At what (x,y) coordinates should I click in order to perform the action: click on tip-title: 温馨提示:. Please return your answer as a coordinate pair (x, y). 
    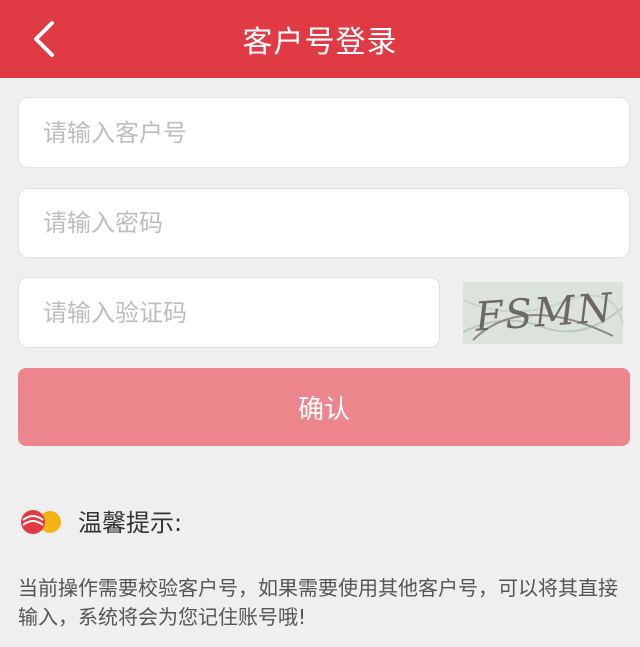
    Looking at the image, I should click on (130, 523).